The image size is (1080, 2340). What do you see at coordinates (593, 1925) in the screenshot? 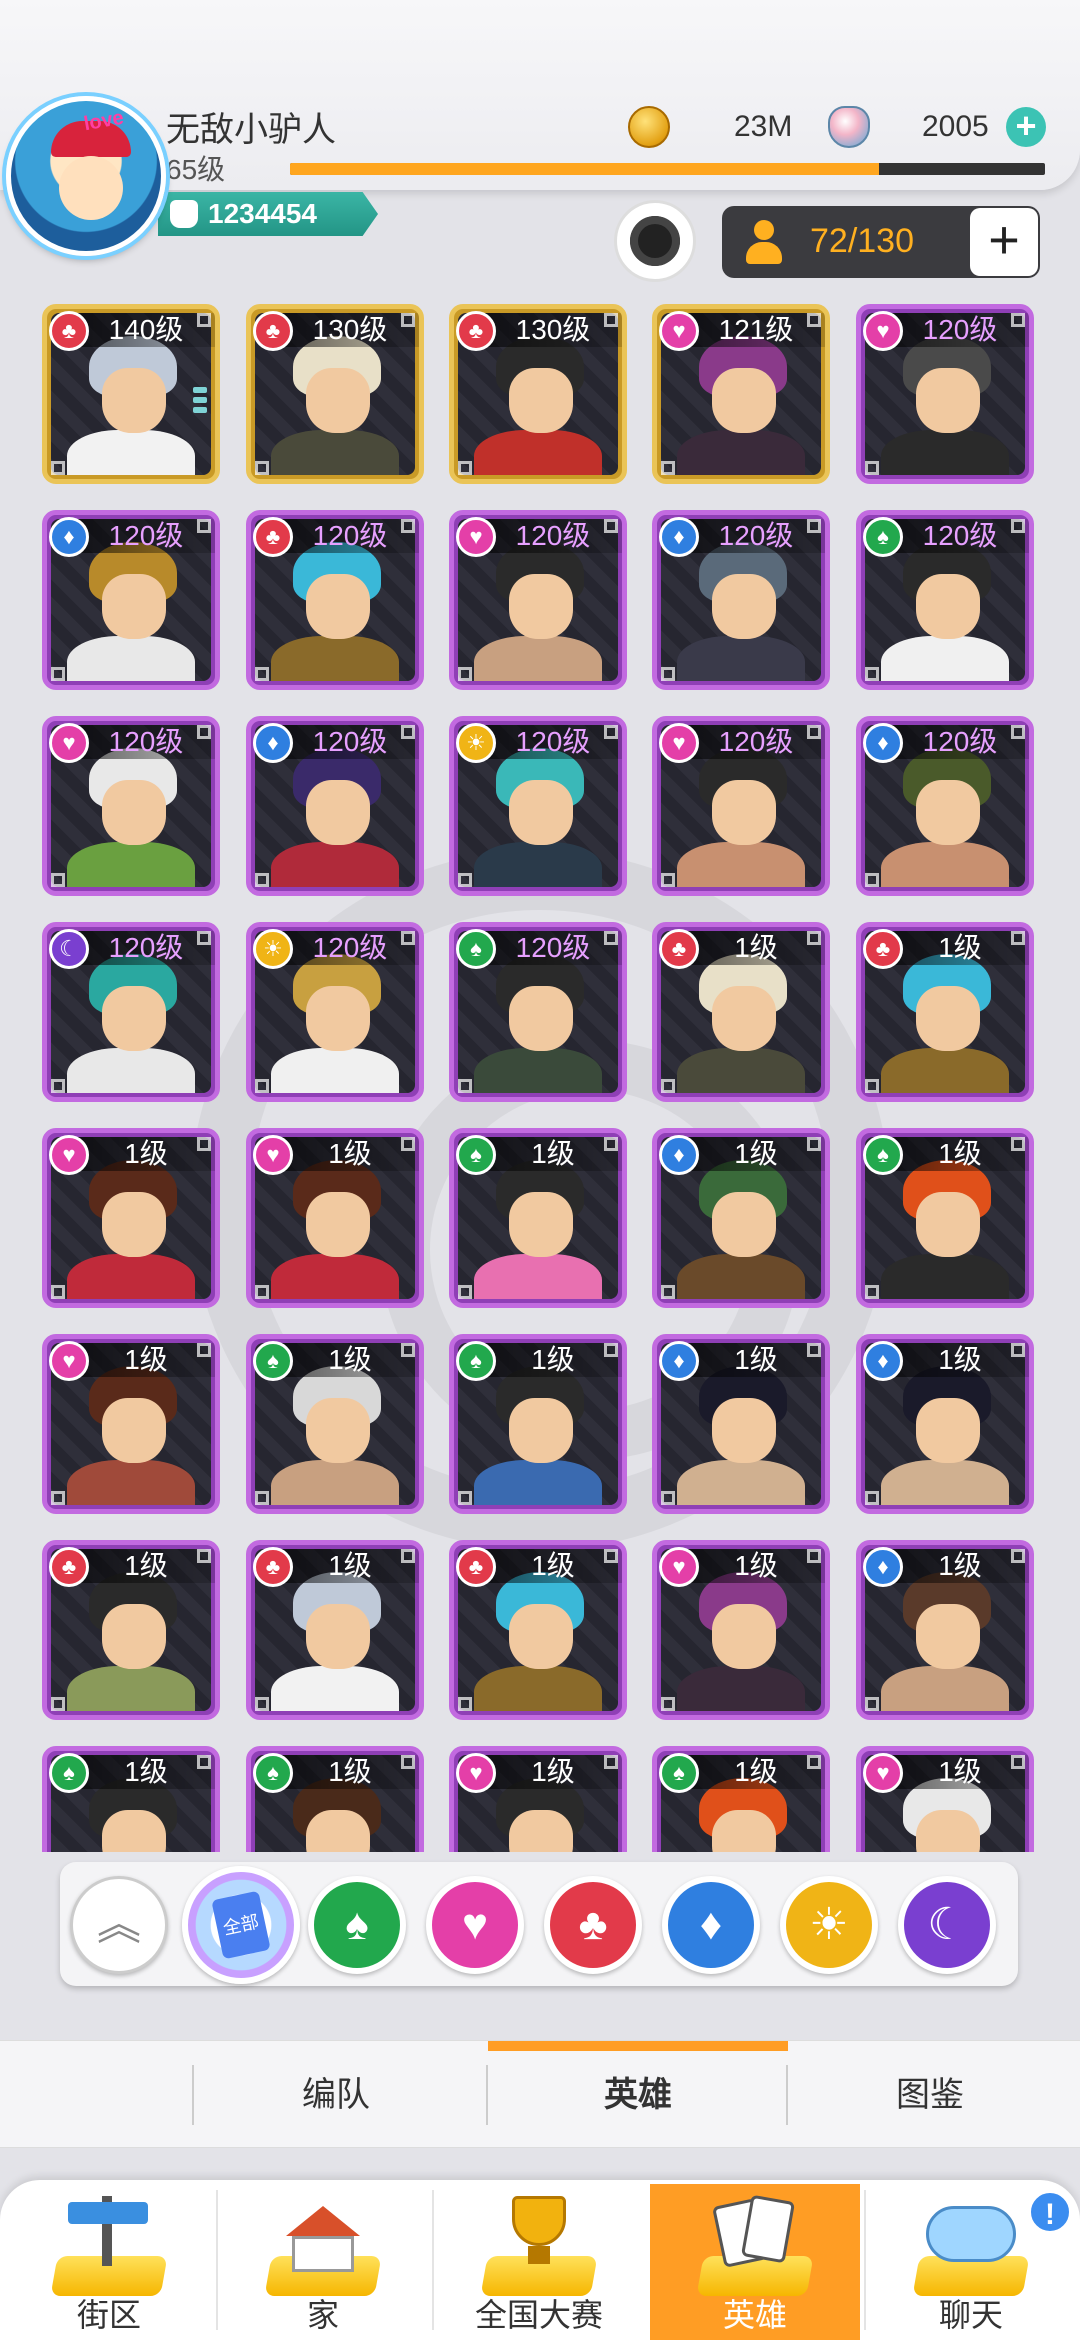
I see `filter-club-button: ♣` at bounding box center [593, 1925].